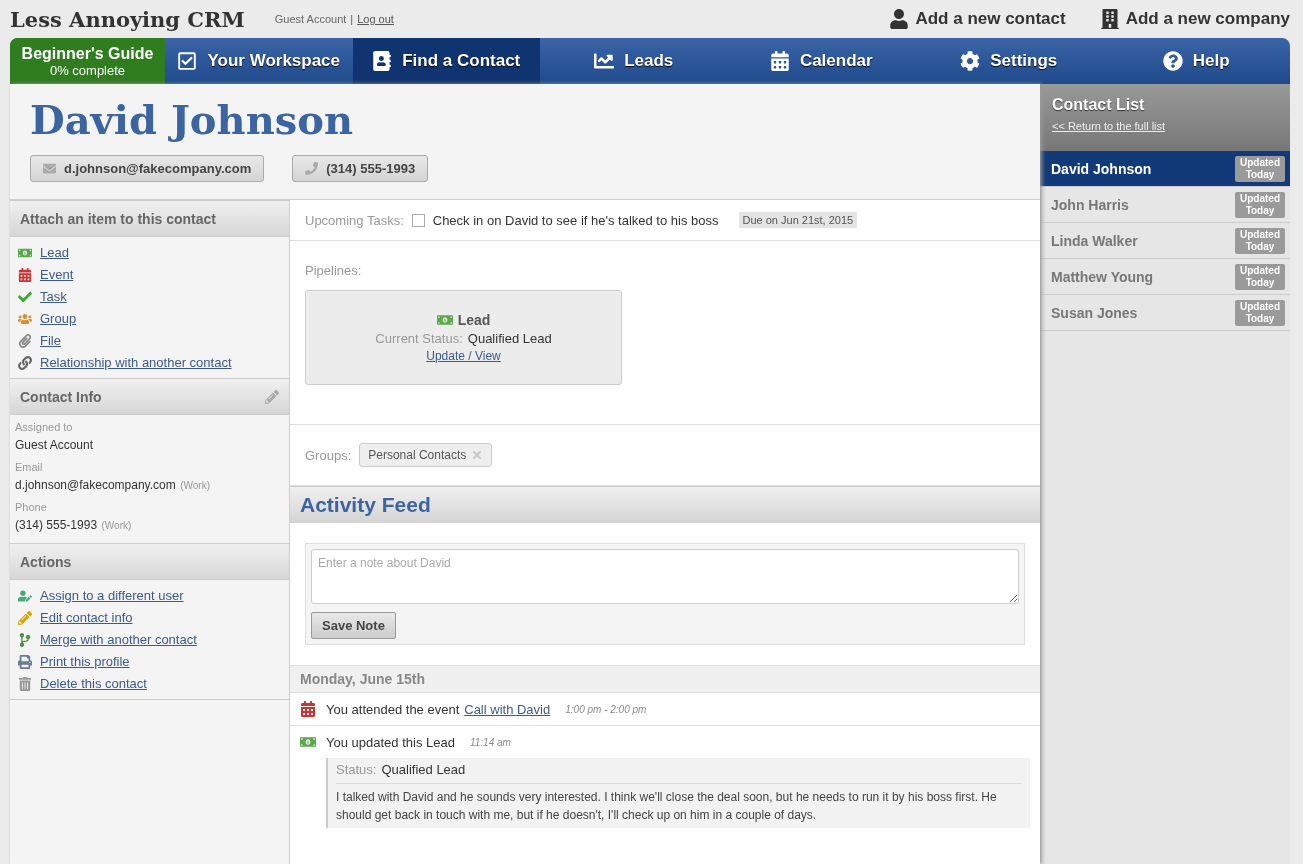 The width and height of the screenshot is (1303, 864). Describe the element at coordinates (147, 168) in the screenshot. I see `email-button: d.johnson@fakecompany.com` at that location.